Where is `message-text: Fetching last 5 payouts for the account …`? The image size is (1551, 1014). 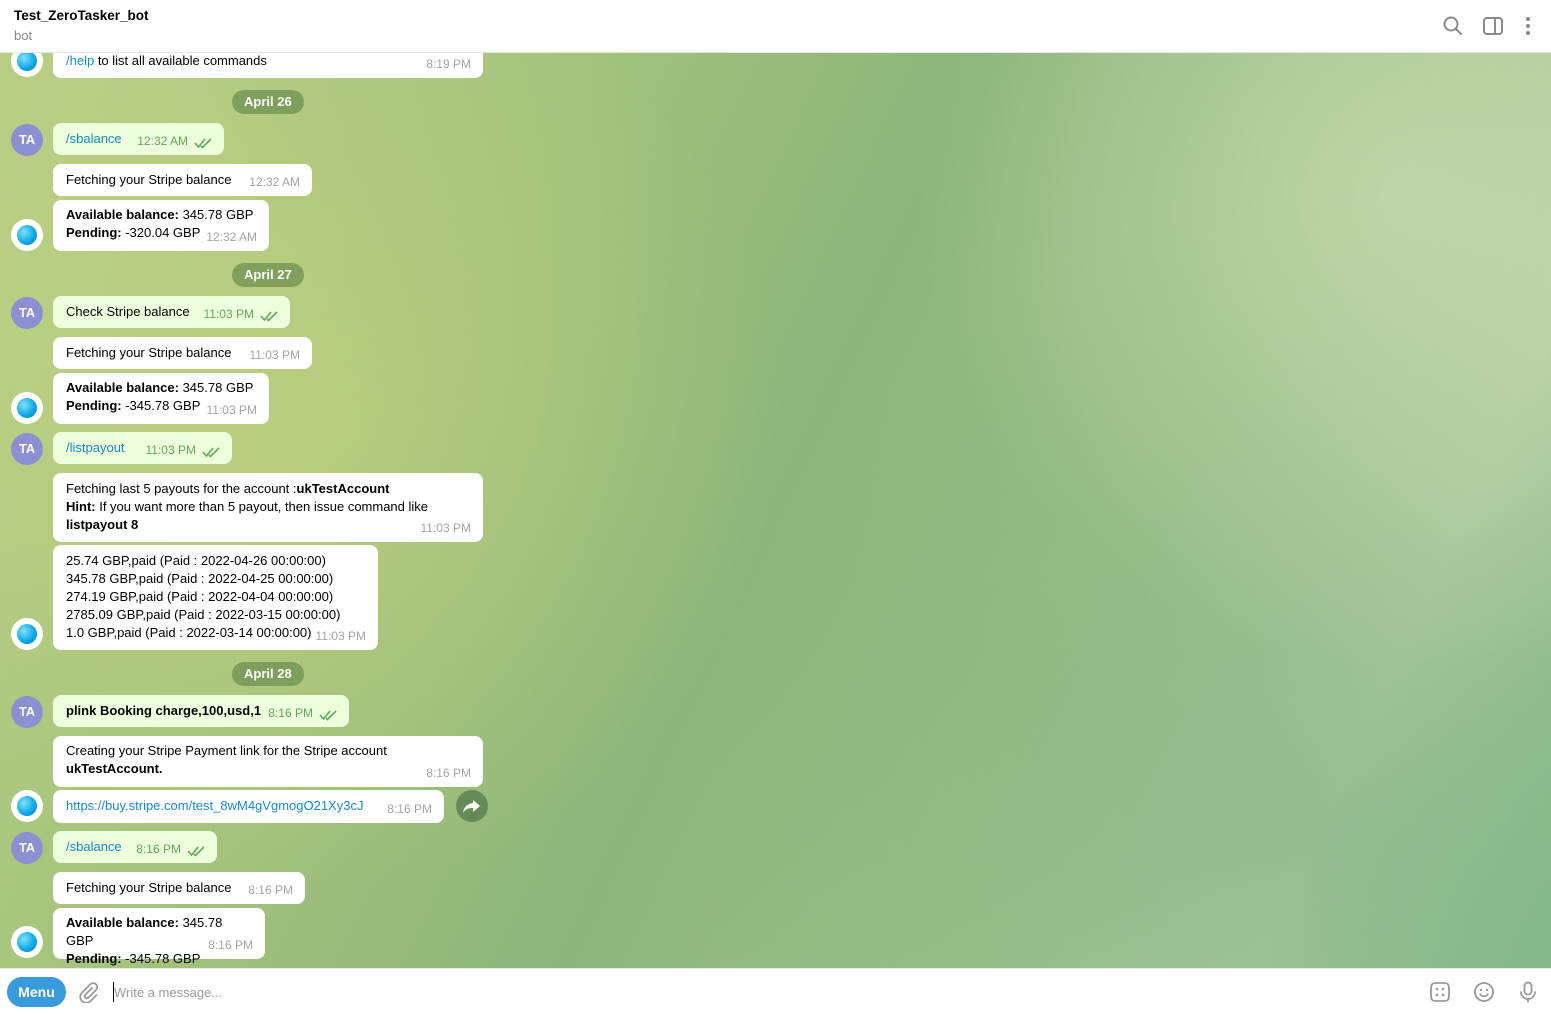
message-text: Fetching last 5 payouts for the account … is located at coordinates (181, 488).